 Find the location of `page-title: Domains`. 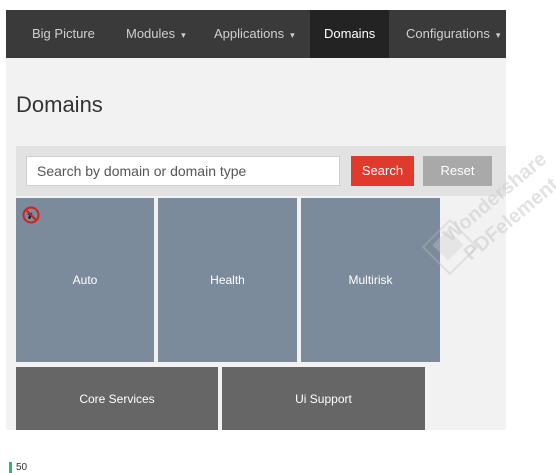

page-title: Domains is located at coordinates (59, 104).